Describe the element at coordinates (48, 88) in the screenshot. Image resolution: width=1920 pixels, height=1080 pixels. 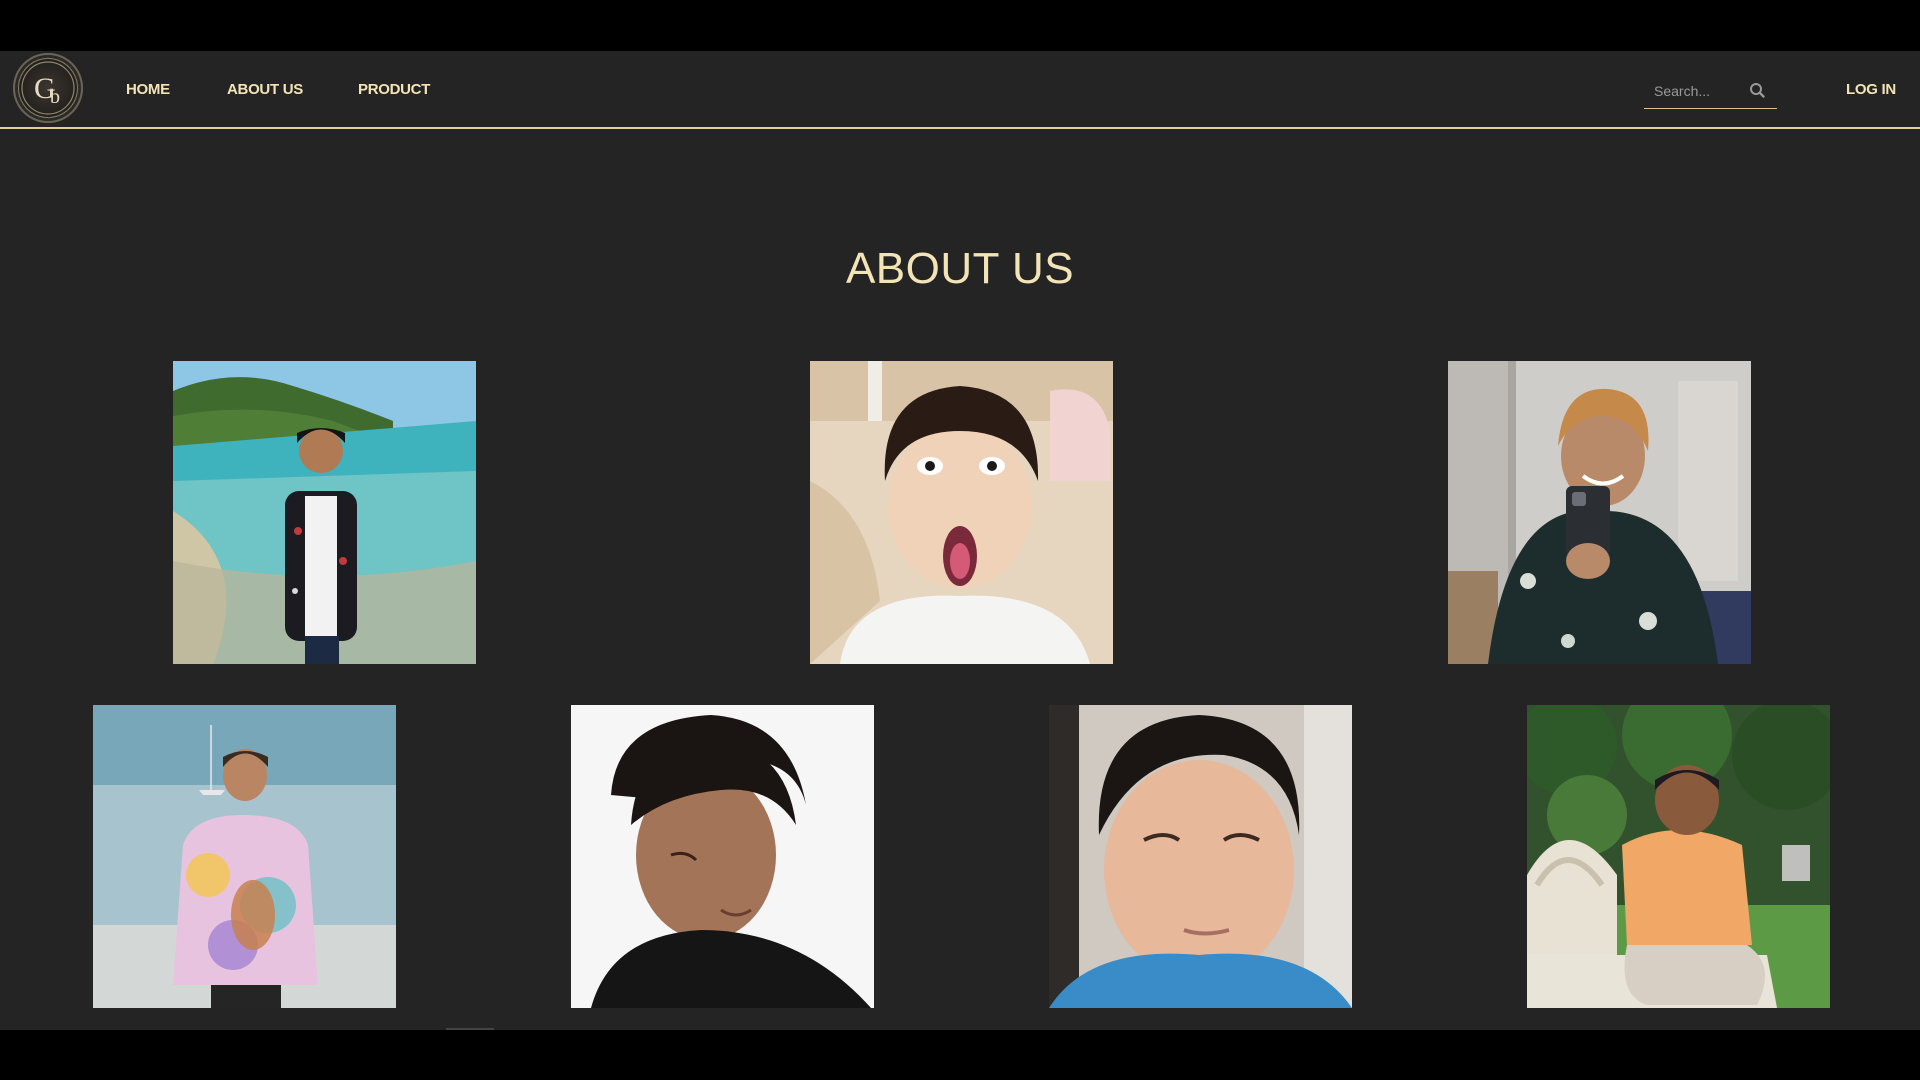
I see `brand-logo: G b` at that location.